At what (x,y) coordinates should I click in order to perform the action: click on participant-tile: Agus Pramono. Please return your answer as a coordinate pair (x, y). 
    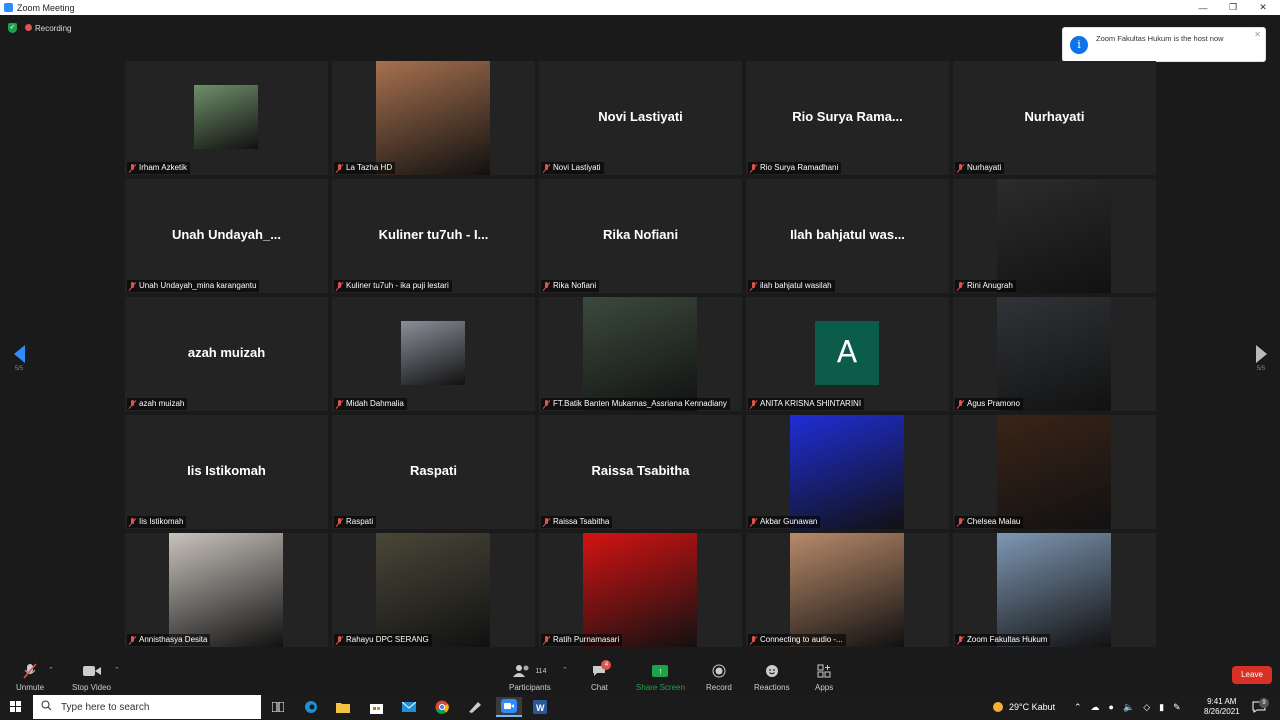
    Looking at the image, I should click on (1054, 354).